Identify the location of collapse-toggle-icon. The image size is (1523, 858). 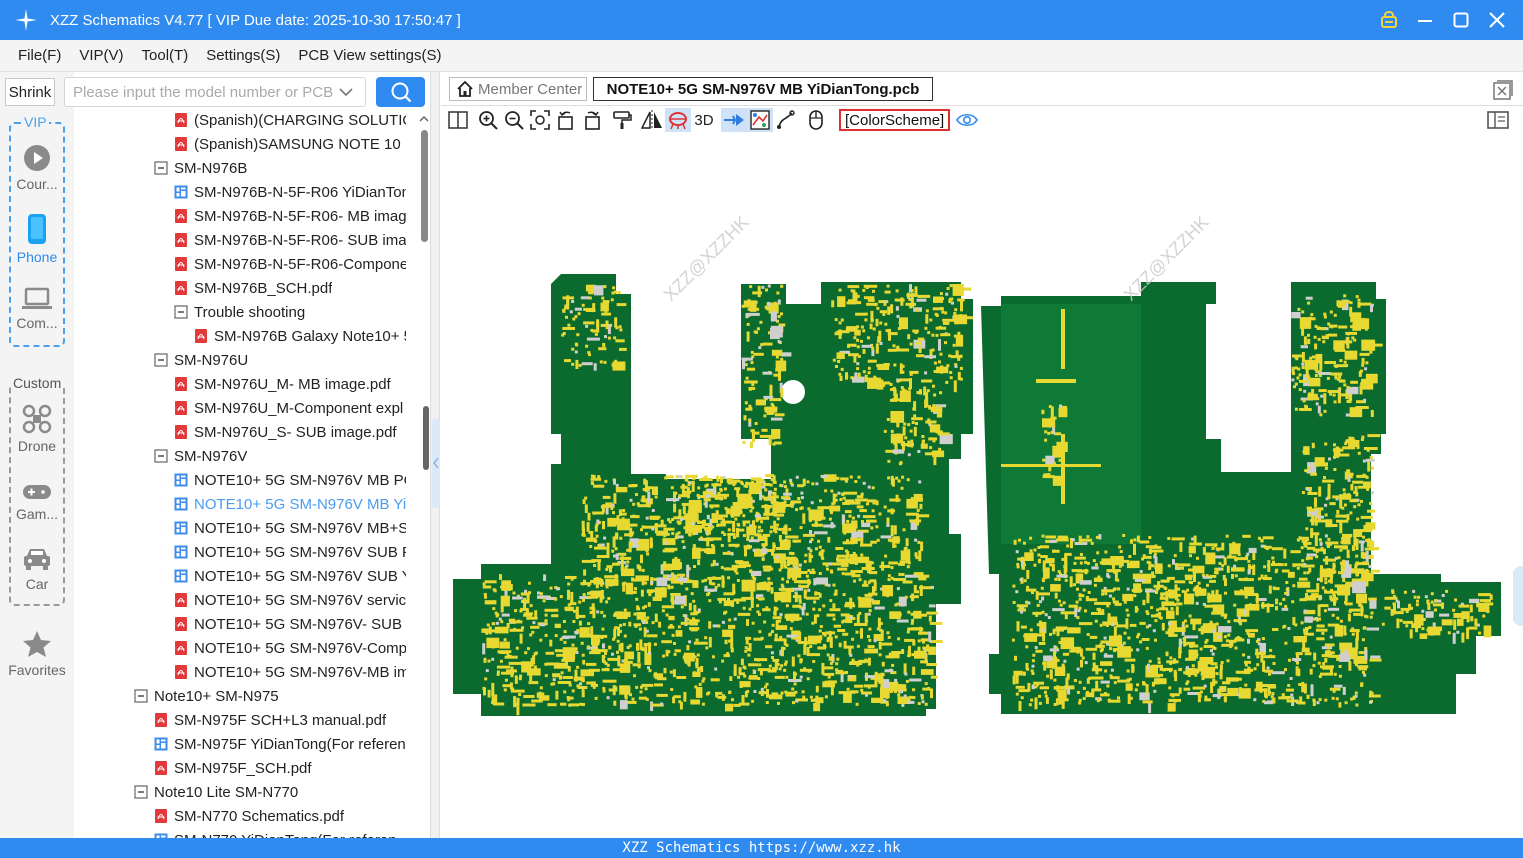
(181, 312).